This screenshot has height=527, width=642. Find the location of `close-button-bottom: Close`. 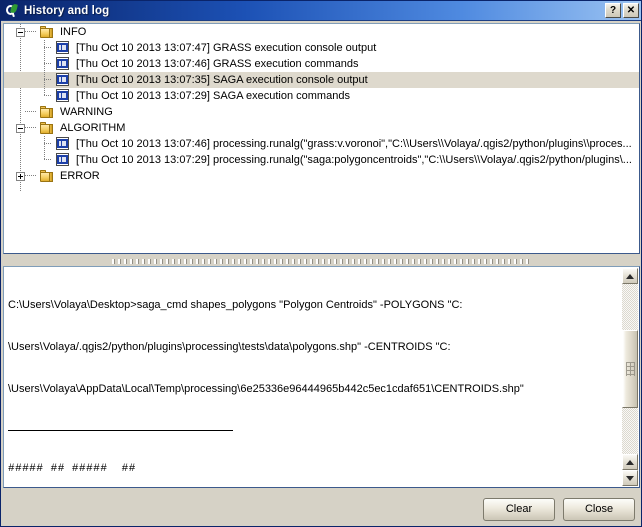

close-button-bottom: Close is located at coordinates (599, 509).